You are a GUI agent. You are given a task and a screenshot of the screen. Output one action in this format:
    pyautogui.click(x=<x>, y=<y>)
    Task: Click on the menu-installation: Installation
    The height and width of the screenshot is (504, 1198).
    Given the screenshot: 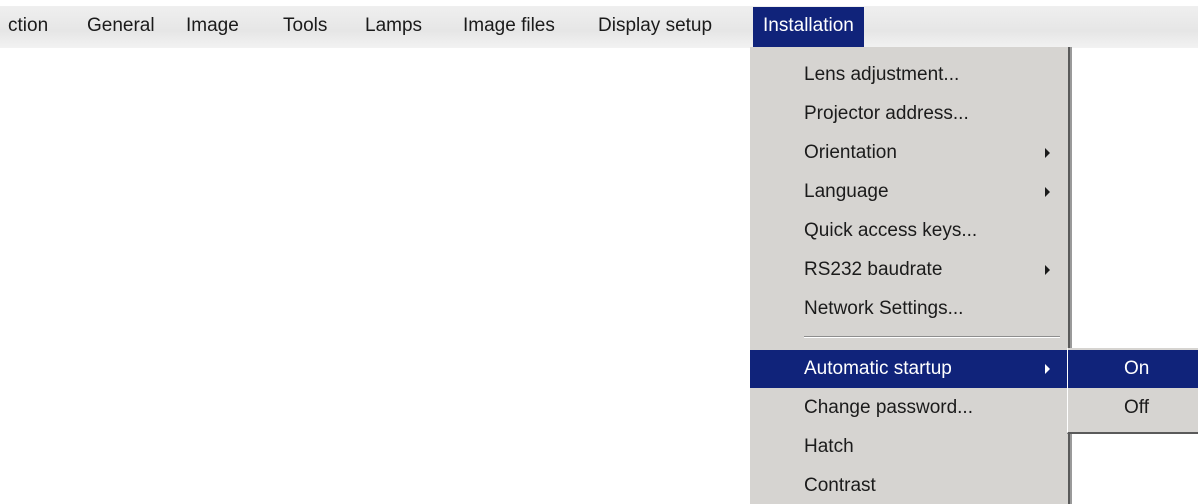 What is the action you would take?
    pyautogui.click(x=808, y=27)
    